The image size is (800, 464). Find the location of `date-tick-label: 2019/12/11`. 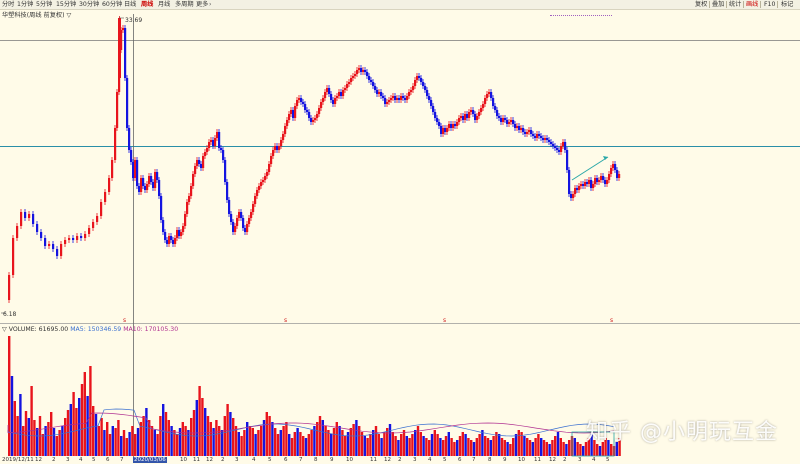

date-tick-label: 2019/12/11 is located at coordinates (18, 460).